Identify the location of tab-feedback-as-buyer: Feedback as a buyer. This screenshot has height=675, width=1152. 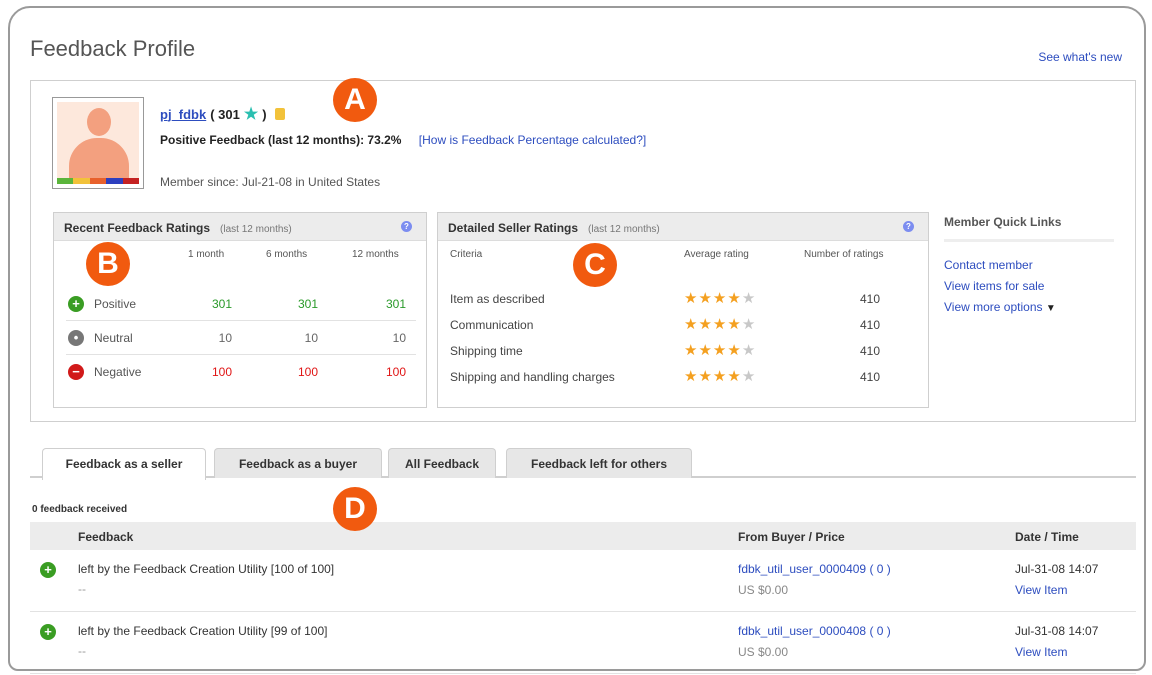
(298, 463).